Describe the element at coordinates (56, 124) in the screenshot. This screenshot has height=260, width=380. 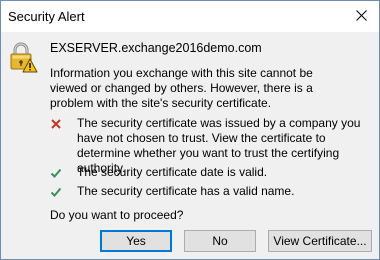
I see `red-x-icon` at that location.